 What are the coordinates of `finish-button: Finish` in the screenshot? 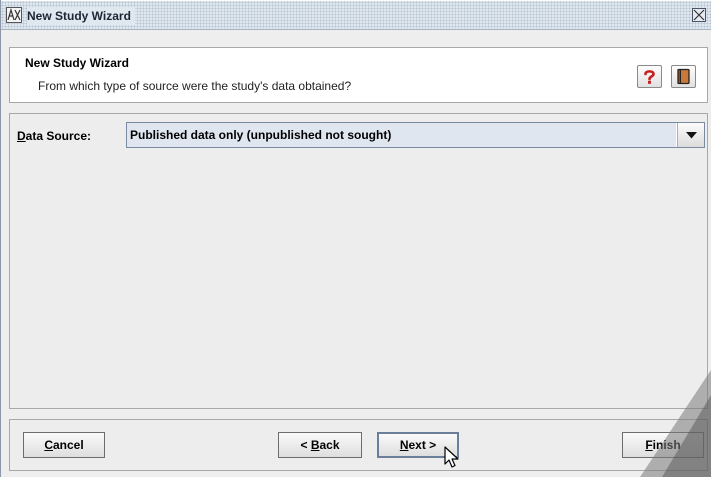 It's located at (663, 445).